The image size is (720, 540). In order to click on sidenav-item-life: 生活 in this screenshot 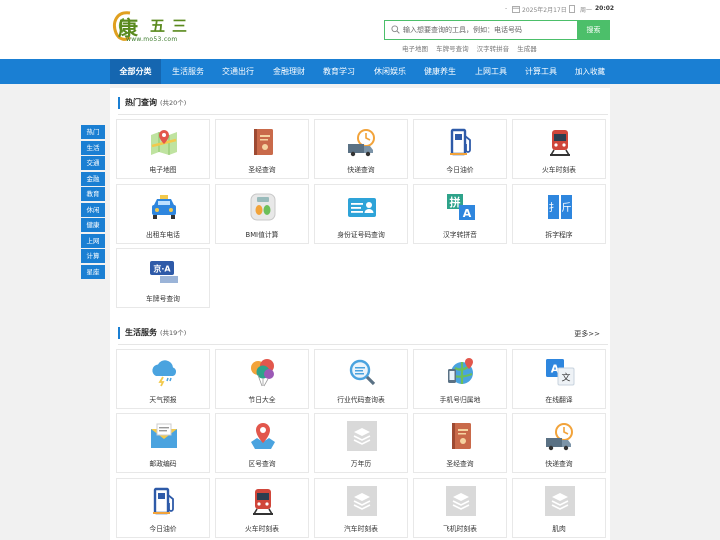, I will do `click(93, 147)`.